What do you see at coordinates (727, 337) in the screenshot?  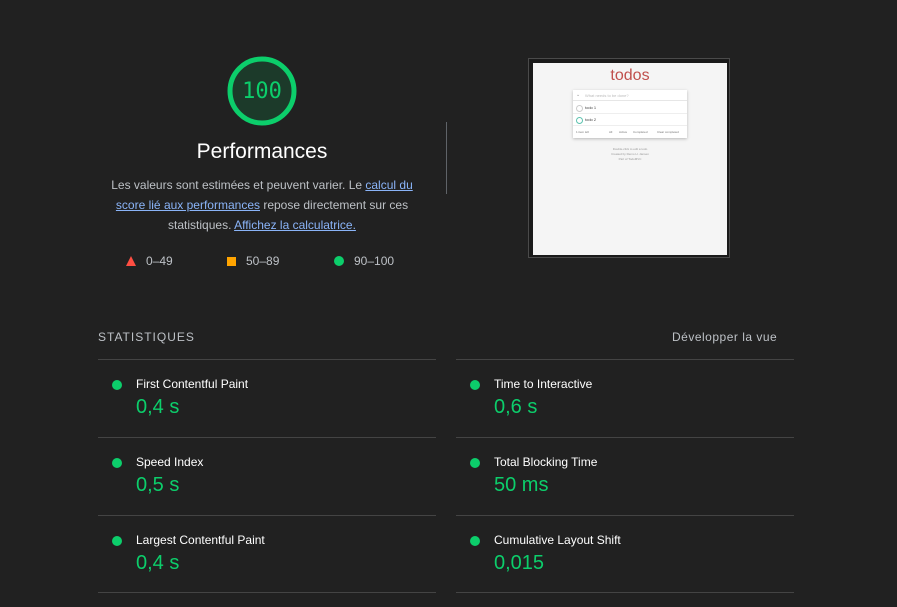 I see `expand-view-toggle: Développer la vue` at bounding box center [727, 337].